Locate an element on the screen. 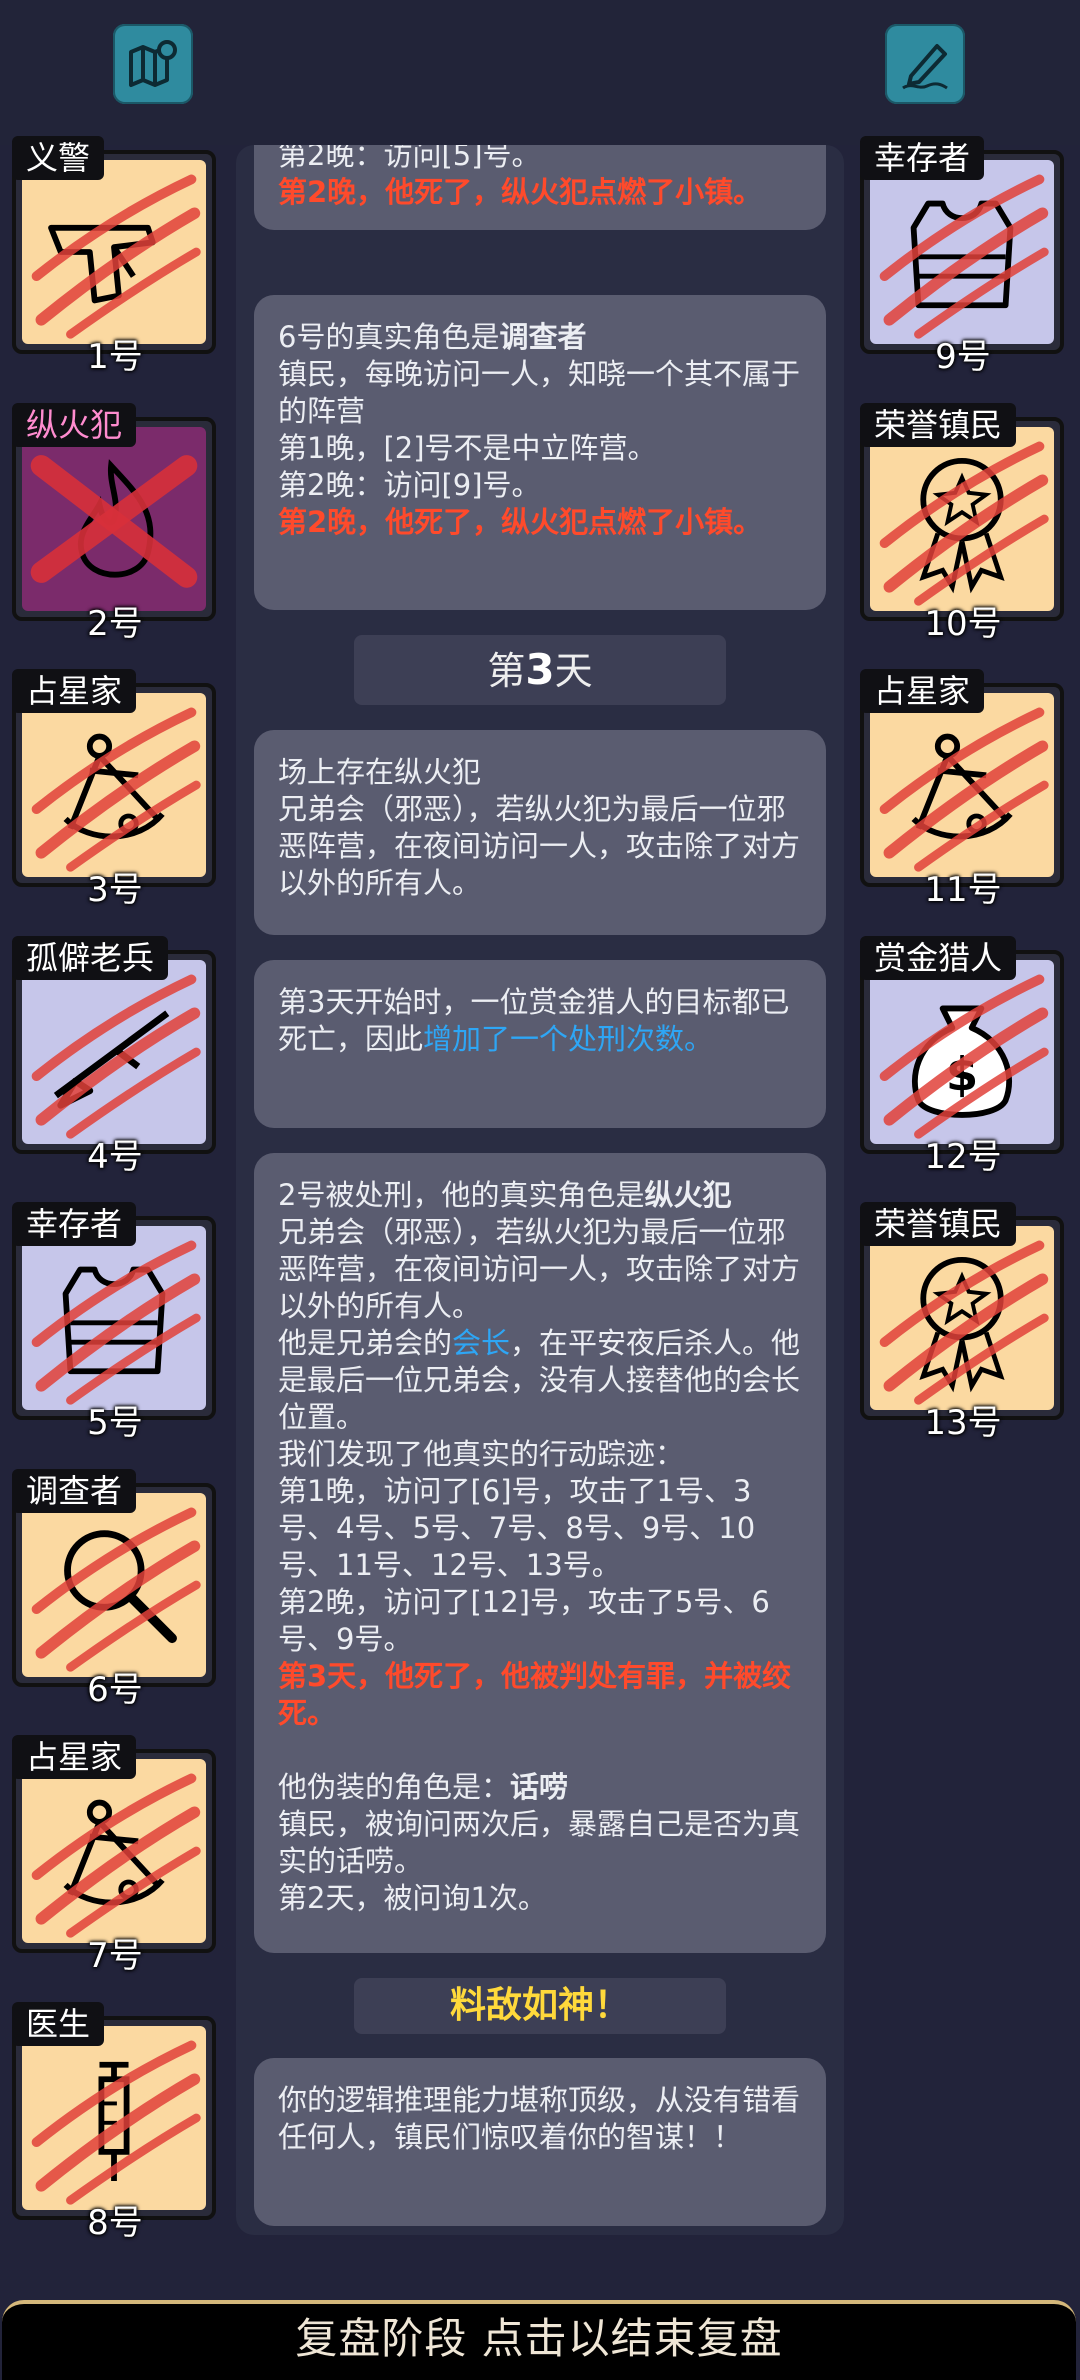 Image resolution: width=1080 pixels, height=2380 pixels. player-card: 纵火犯 2号 is located at coordinates (115, 523).